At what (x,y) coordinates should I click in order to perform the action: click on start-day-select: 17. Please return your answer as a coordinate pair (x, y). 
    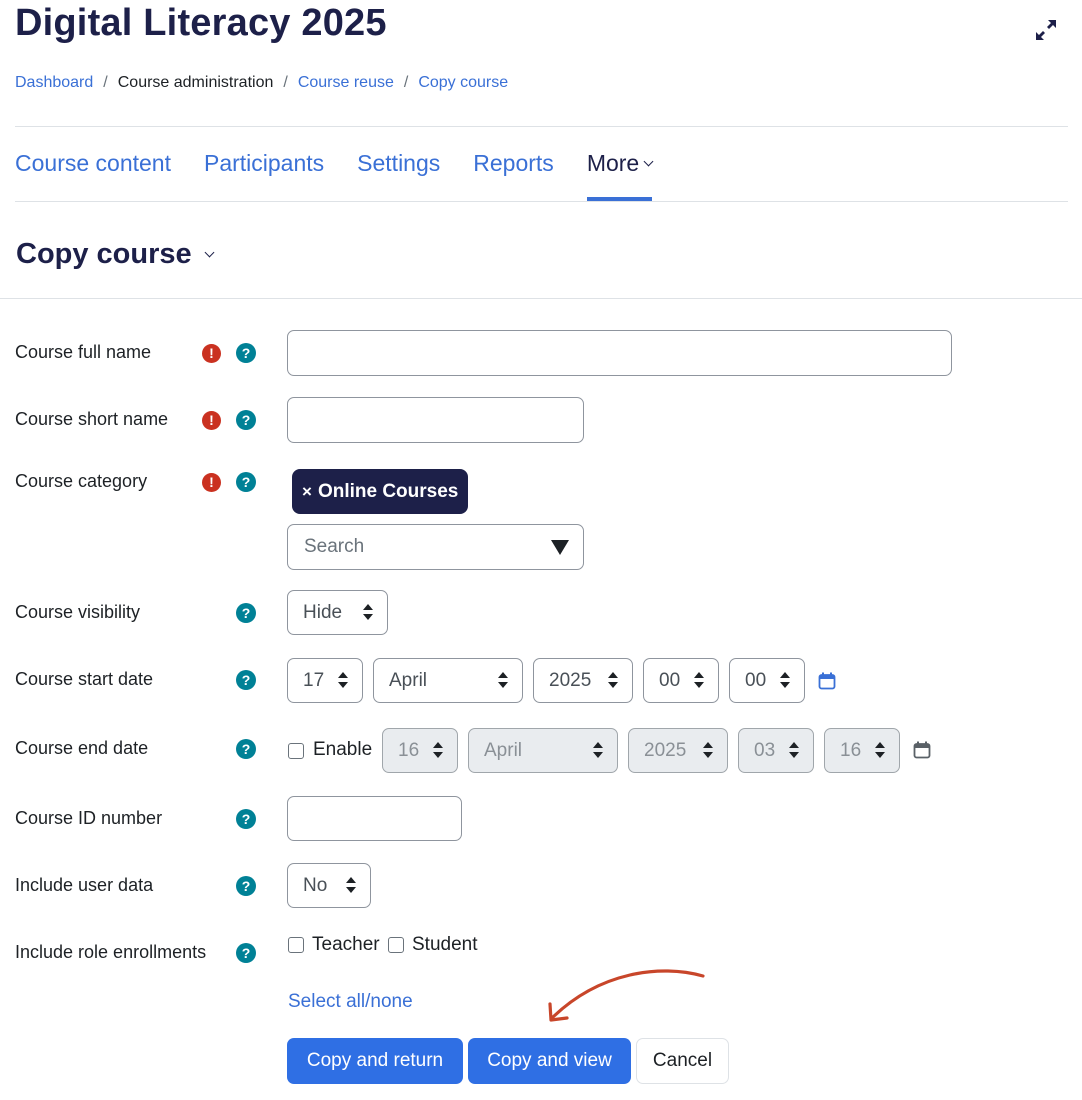
    Looking at the image, I should click on (325, 680).